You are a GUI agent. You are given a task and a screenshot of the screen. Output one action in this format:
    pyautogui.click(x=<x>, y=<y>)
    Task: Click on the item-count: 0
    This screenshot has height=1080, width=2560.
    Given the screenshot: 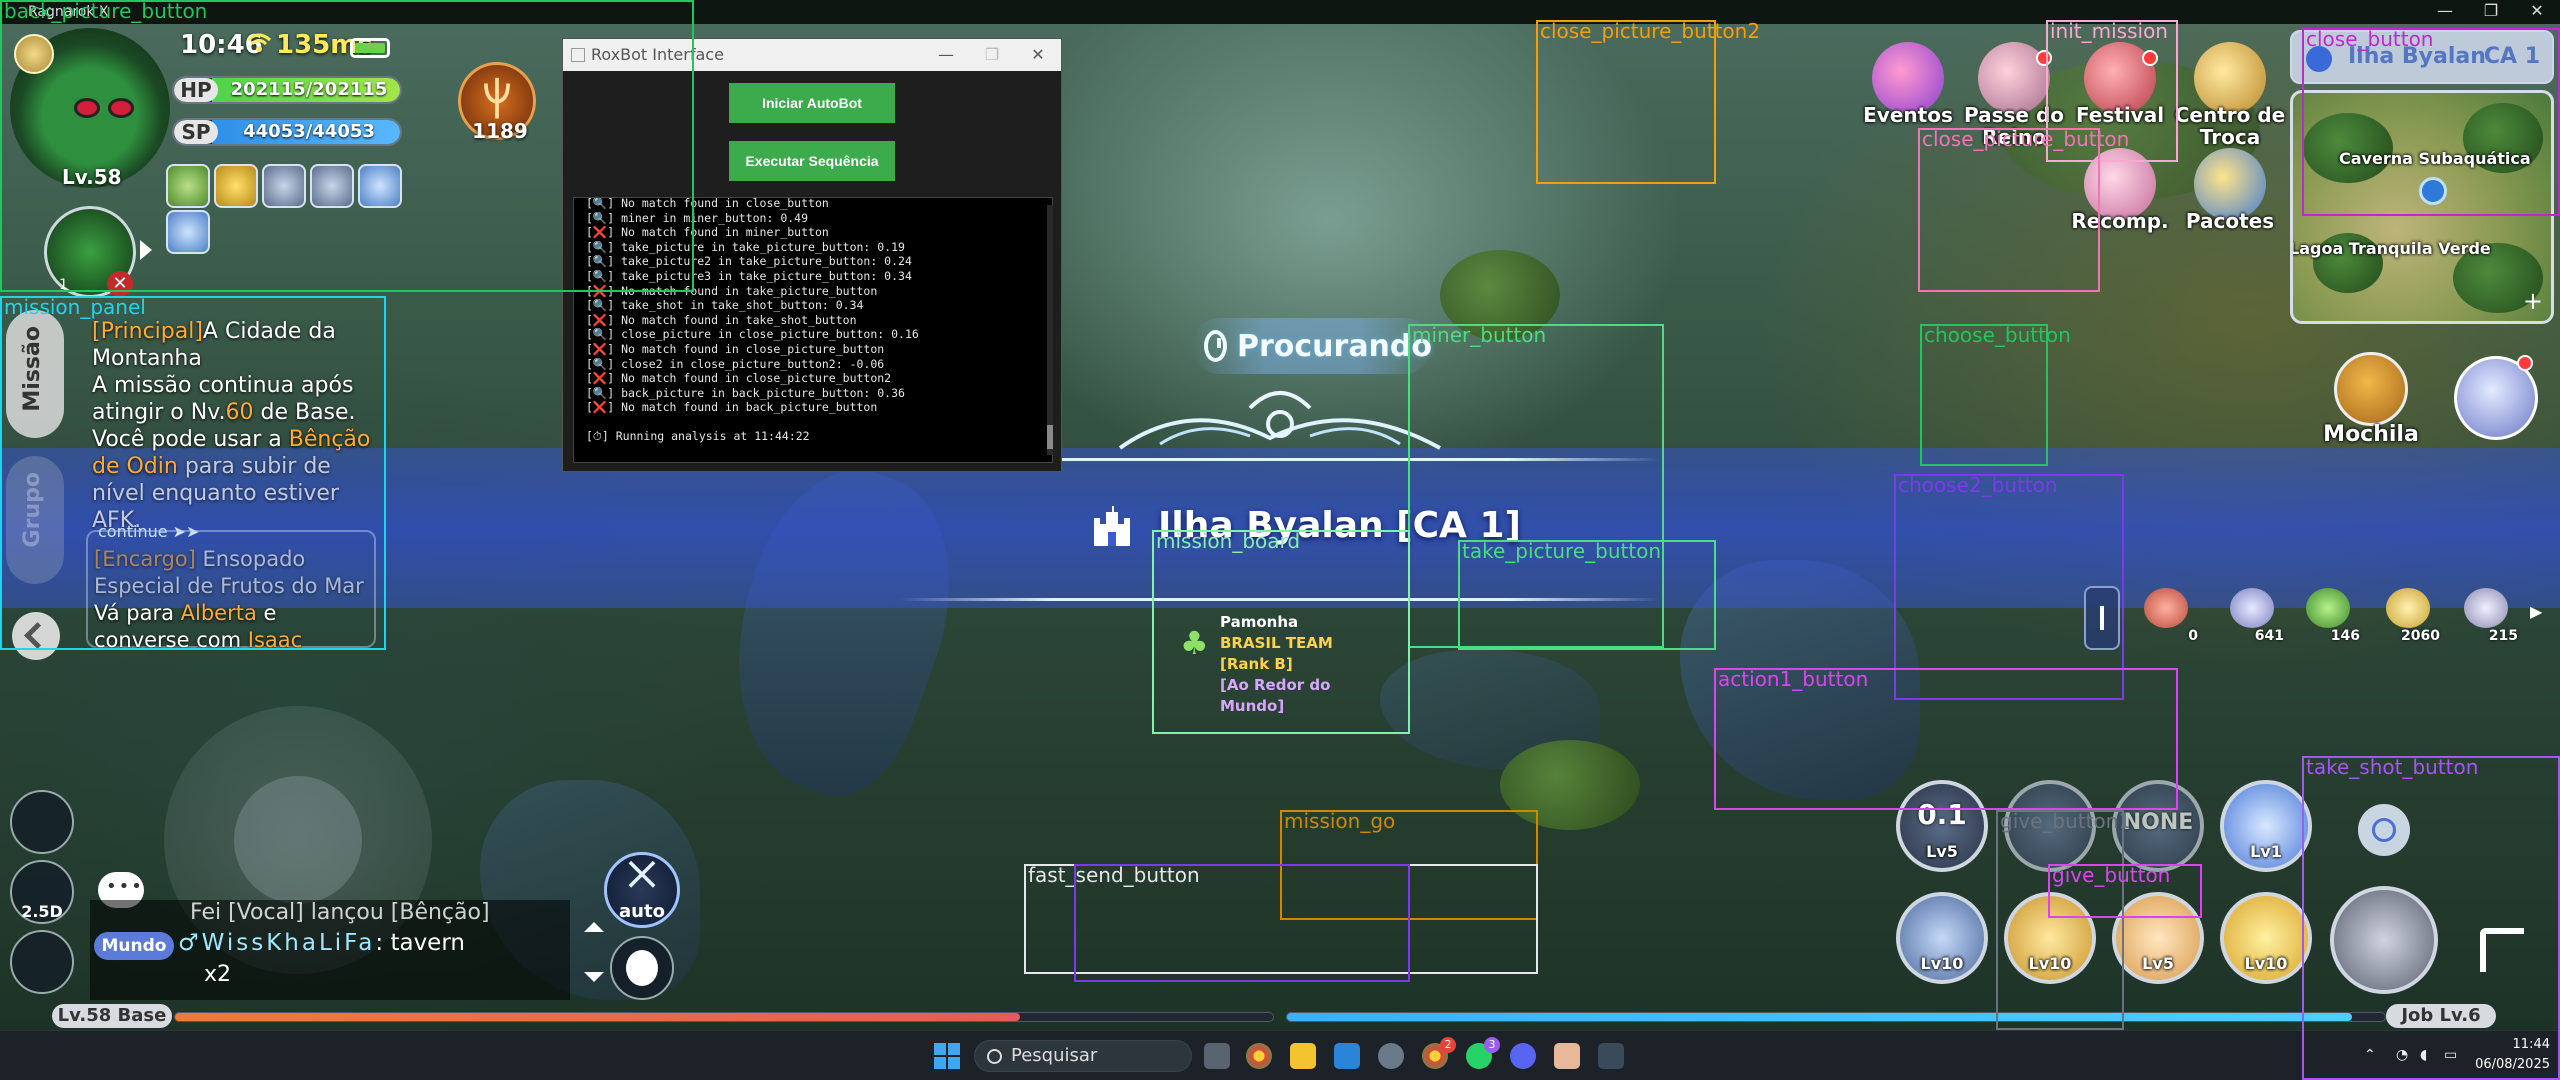 What is the action you would take?
    pyautogui.click(x=2193, y=636)
    